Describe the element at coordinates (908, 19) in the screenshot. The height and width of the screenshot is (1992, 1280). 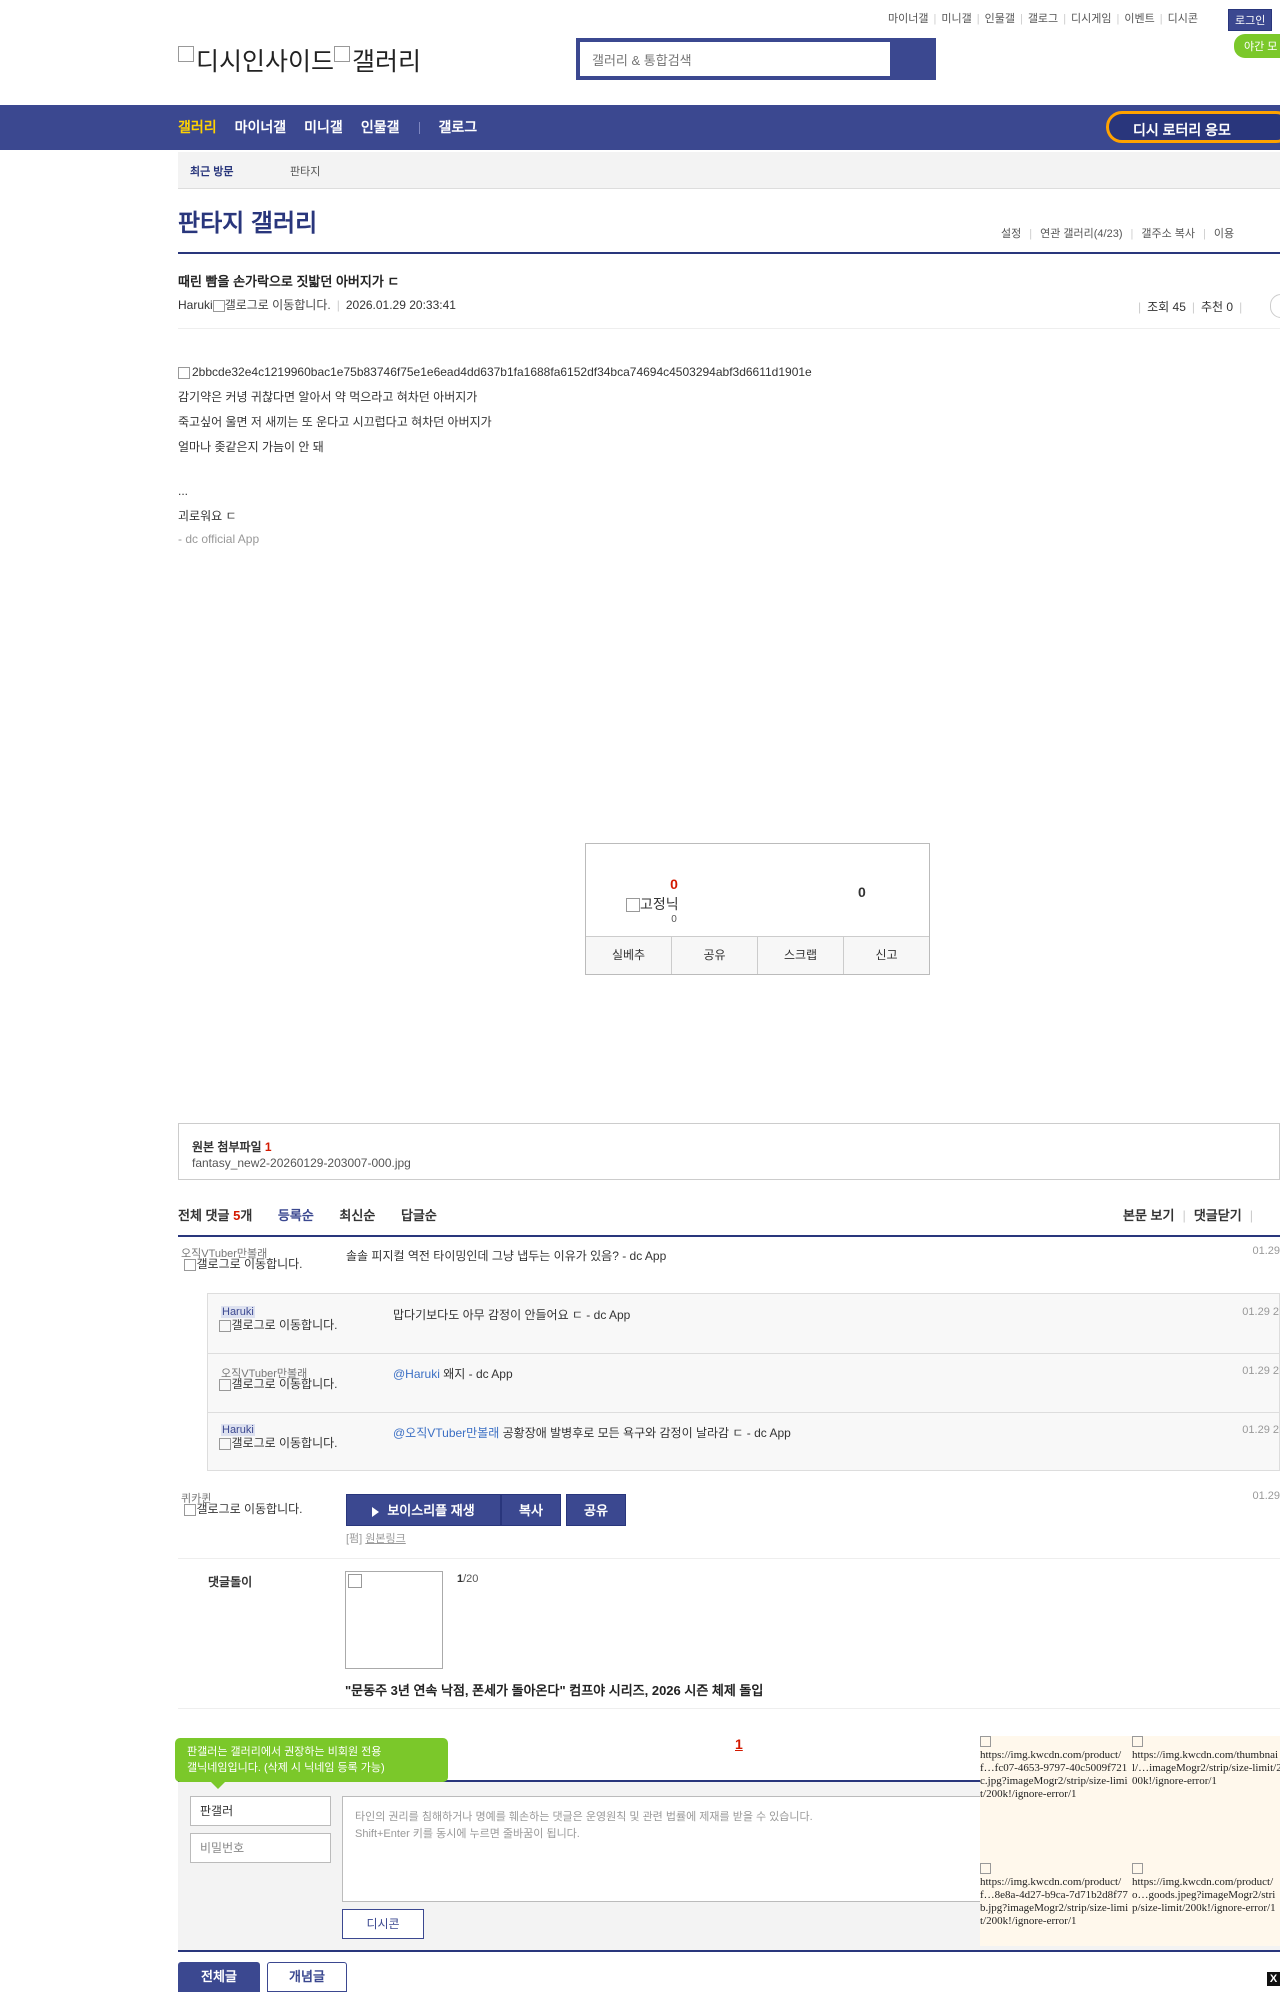
I see `util-link-minor: 마이너갤` at that location.